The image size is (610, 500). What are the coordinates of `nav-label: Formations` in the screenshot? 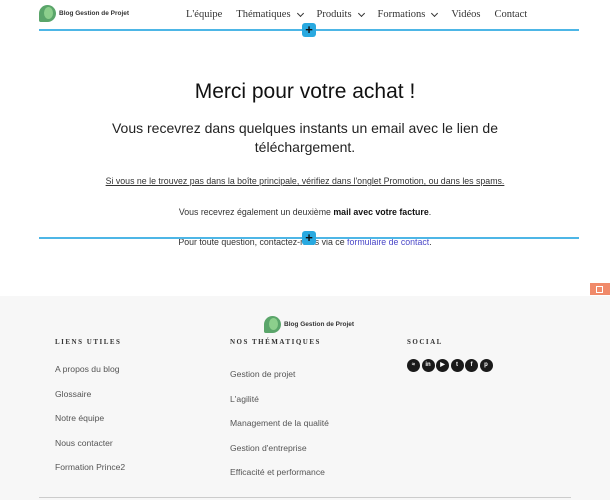 It's located at (401, 14).